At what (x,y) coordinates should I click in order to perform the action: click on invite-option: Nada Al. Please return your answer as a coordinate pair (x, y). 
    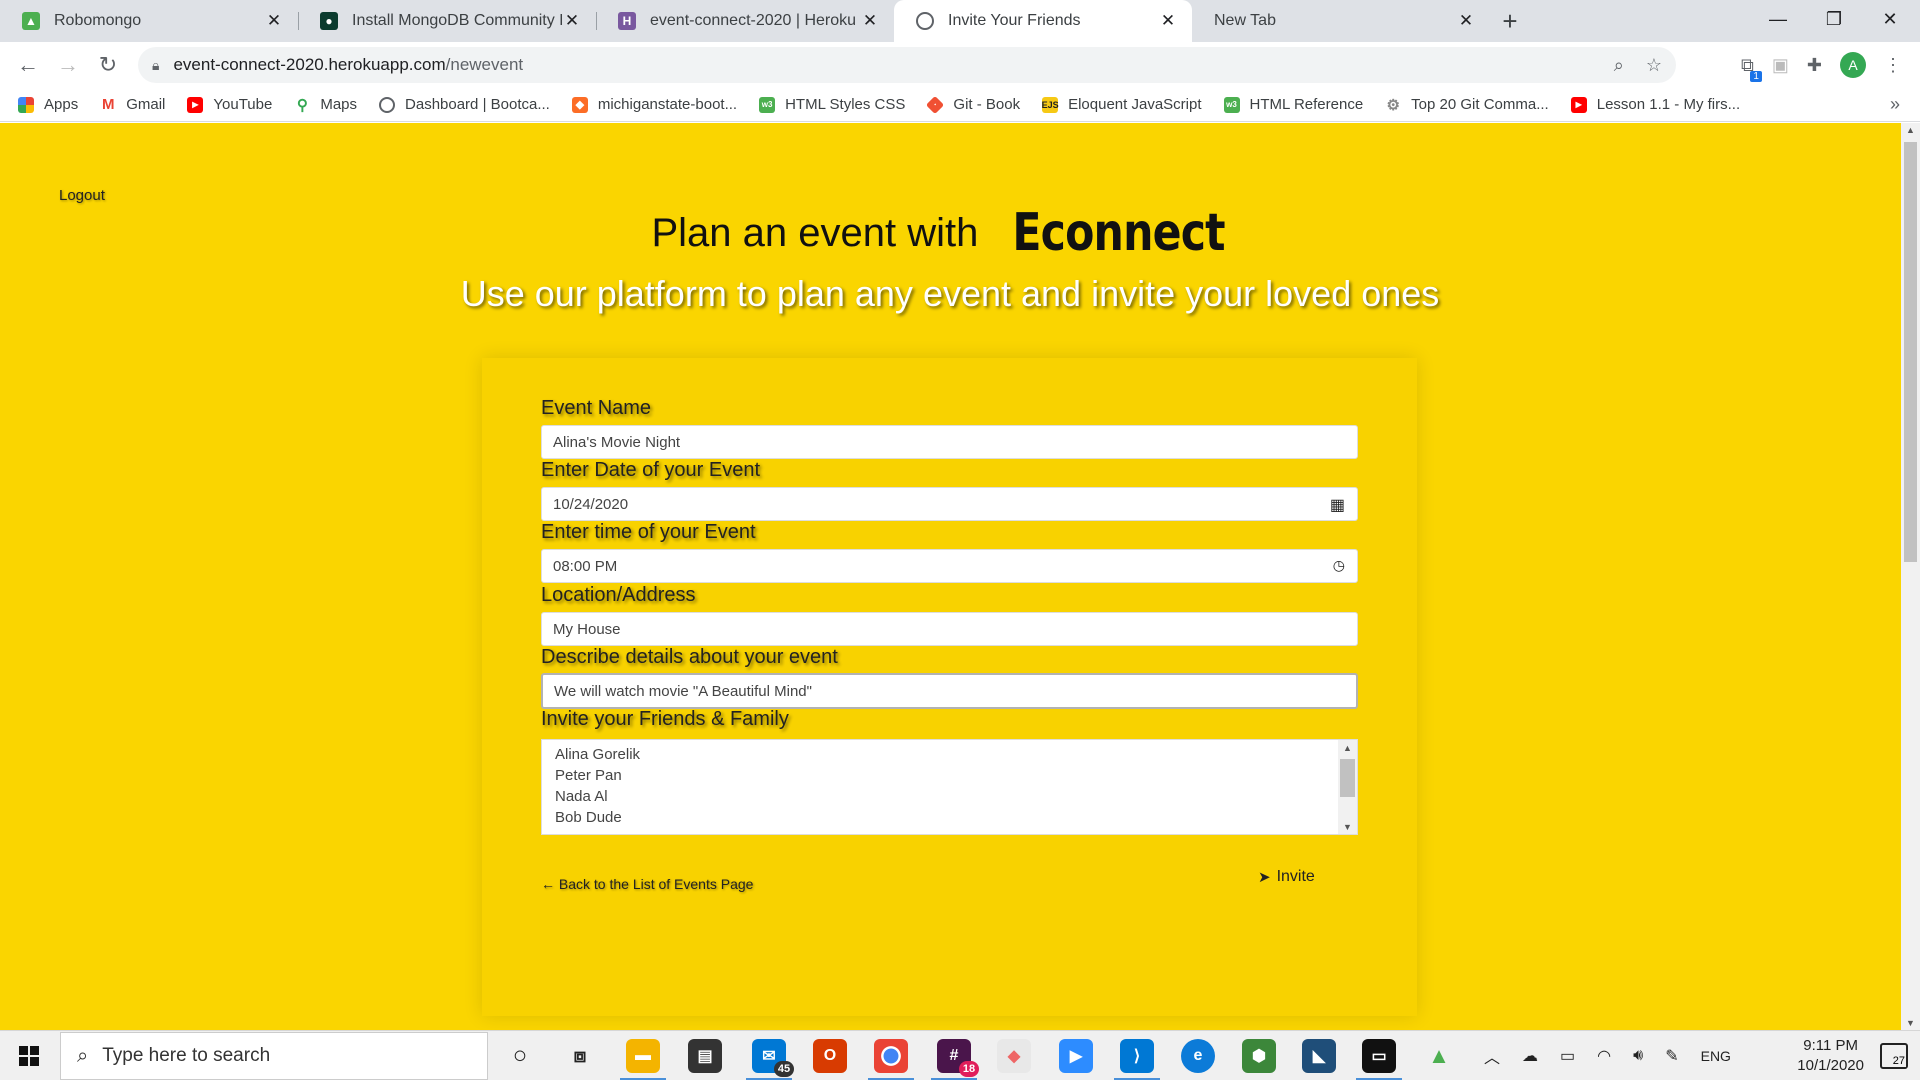
    Looking at the image, I should click on (949, 796).